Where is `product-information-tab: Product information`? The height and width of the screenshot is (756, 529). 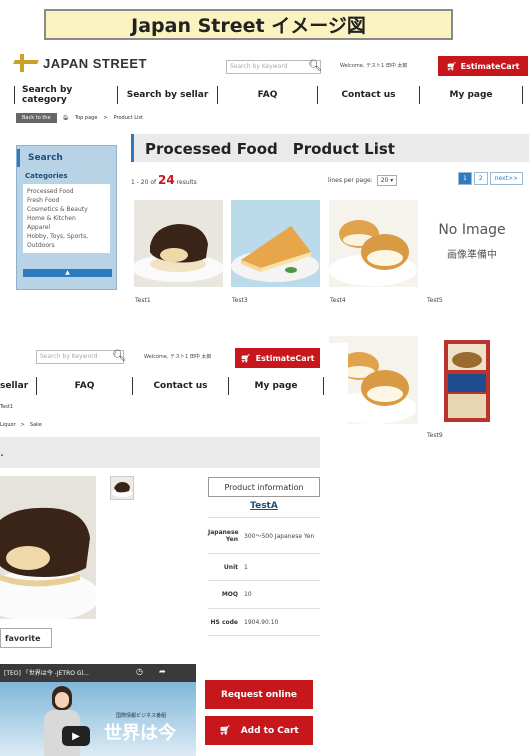
product-information-tab: Product information is located at coordinates (264, 487).